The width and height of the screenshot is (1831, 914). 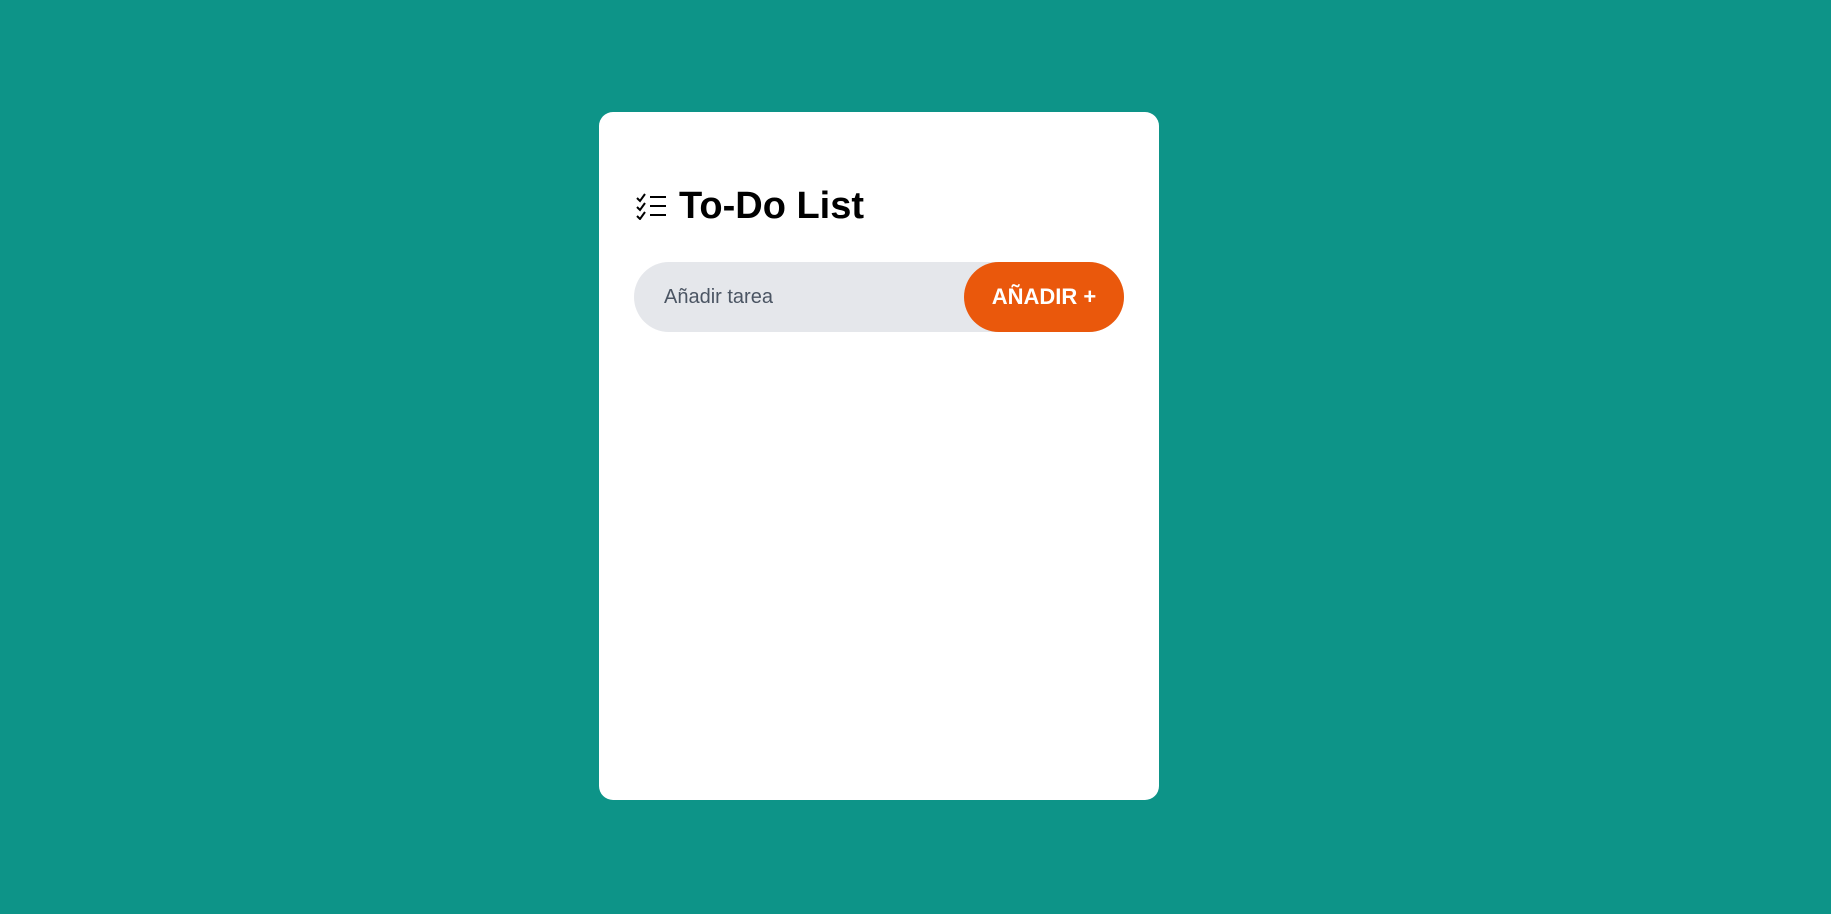 What do you see at coordinates (651, 206) in the screenshot?
I see `checklist-icon` at bounding box center [651, 206].